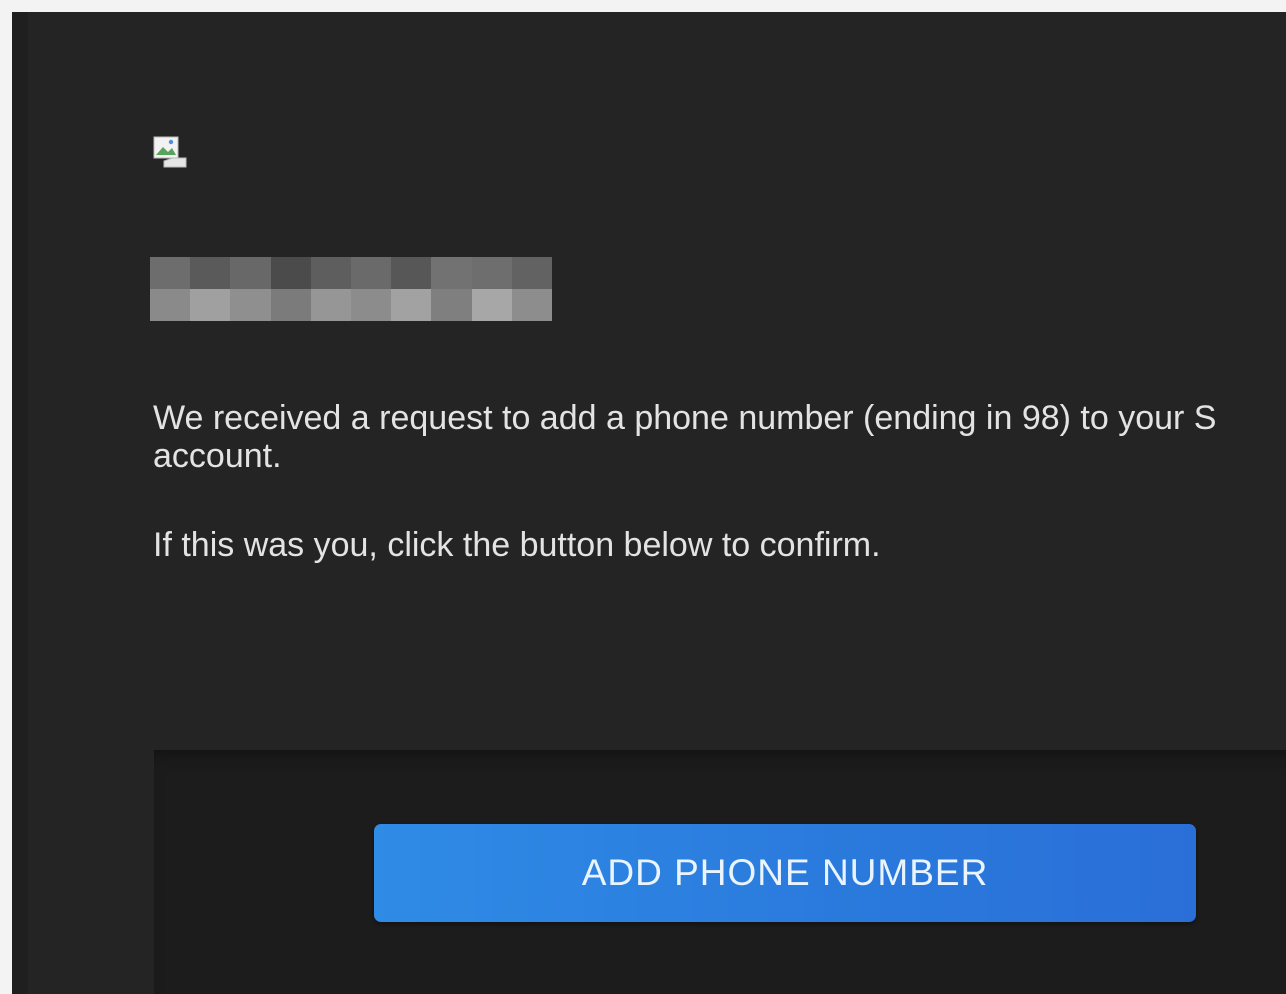 This screenshot has width=1286, height=994. I want to click on broken-image-icon, so click(170, 152).